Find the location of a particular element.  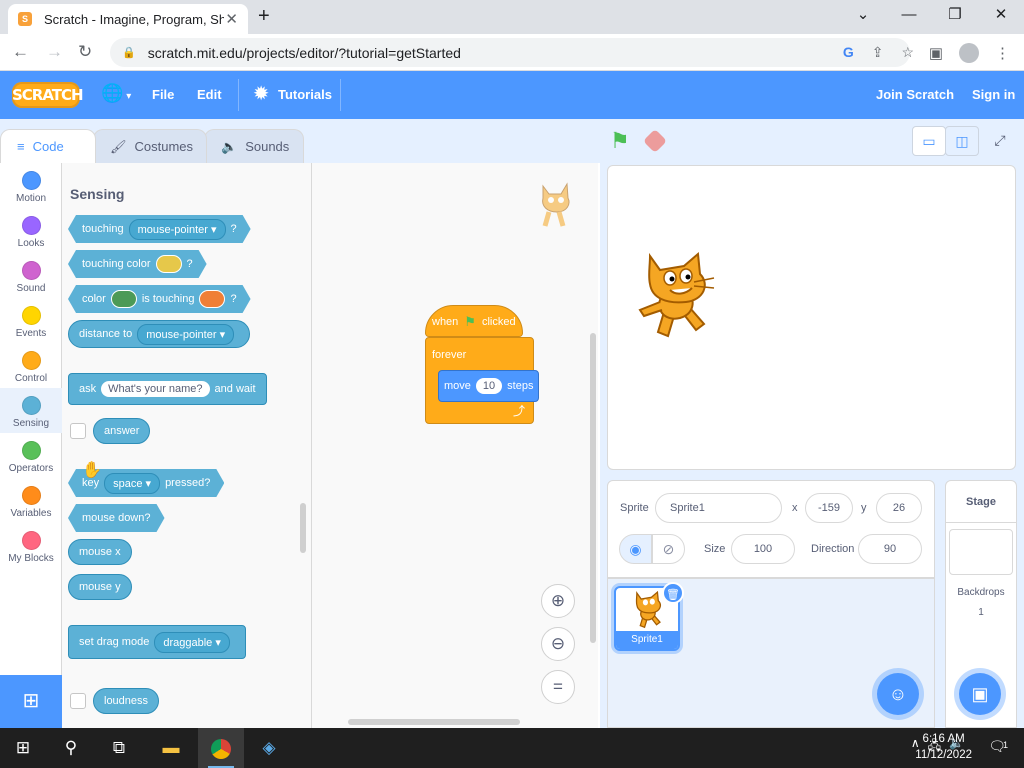

lock-icon: 🔒 is located at coordinates (129, 52).